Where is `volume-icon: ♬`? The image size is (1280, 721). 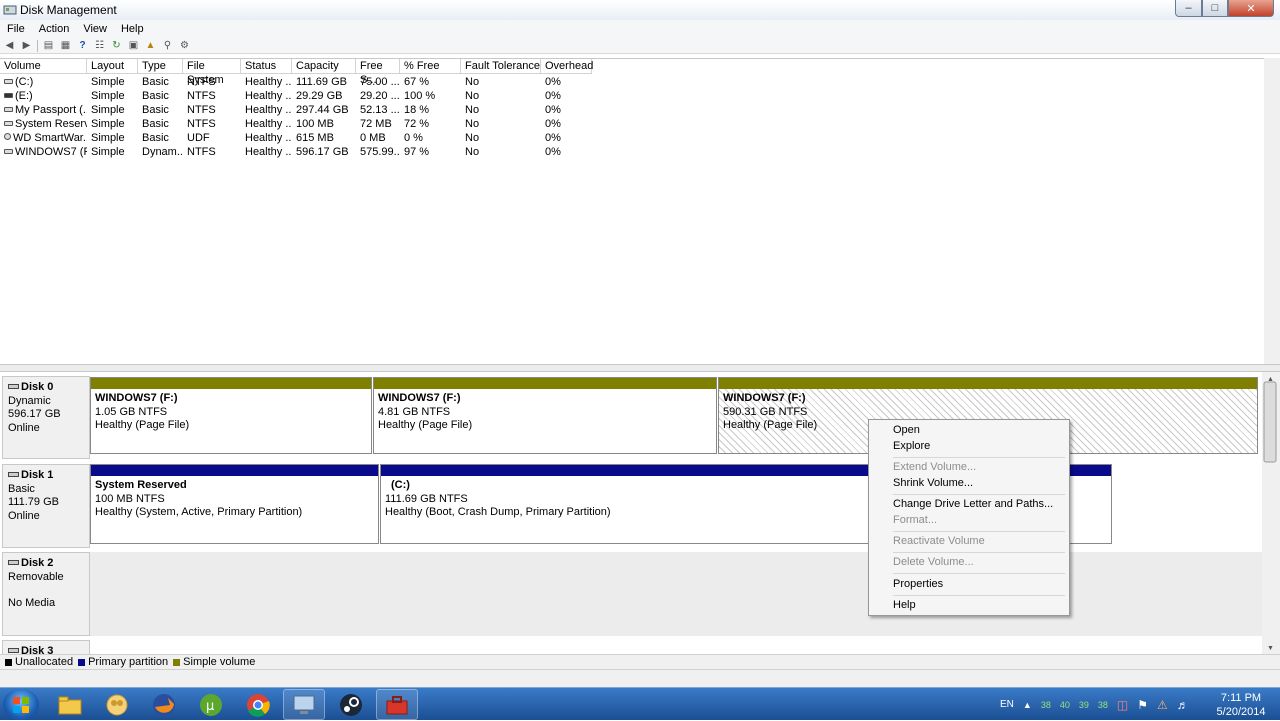 volume-icon: ♬ is located at coordinates (1183, 705).